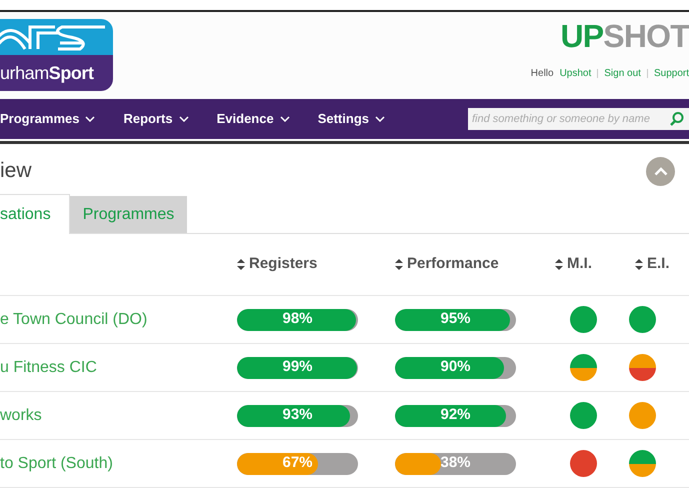 This screenshot has width=689, height=488. What do you see at coordinates (455, 319) in the screenshot?
I see `progress-value: 95%` at bounding box center [455, 319].